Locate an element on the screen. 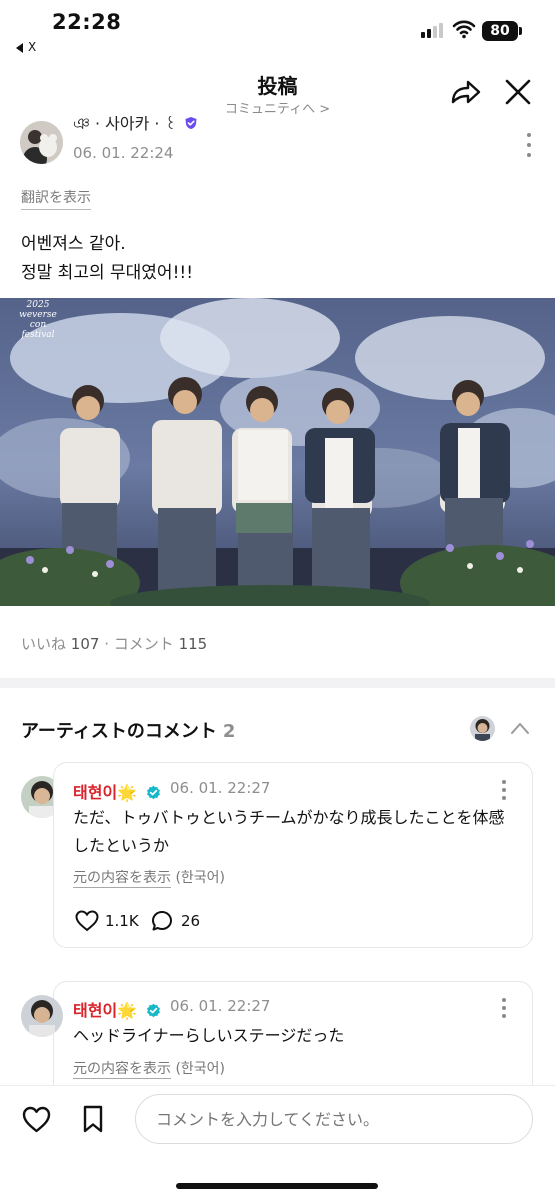 The height and width of the screenshot is (1200, 555). back-triangle-icon is located at coordinates (19, 47).